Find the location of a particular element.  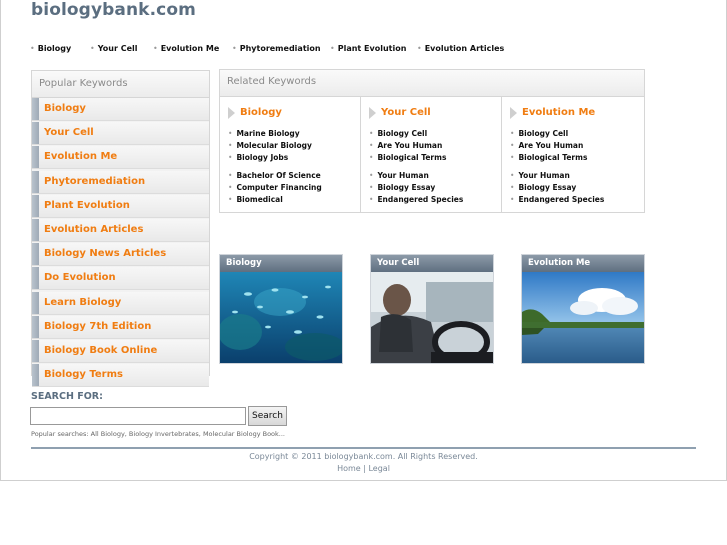

popular-keyword-link: Biology 7th Edition is located at coordinates (97, 327).